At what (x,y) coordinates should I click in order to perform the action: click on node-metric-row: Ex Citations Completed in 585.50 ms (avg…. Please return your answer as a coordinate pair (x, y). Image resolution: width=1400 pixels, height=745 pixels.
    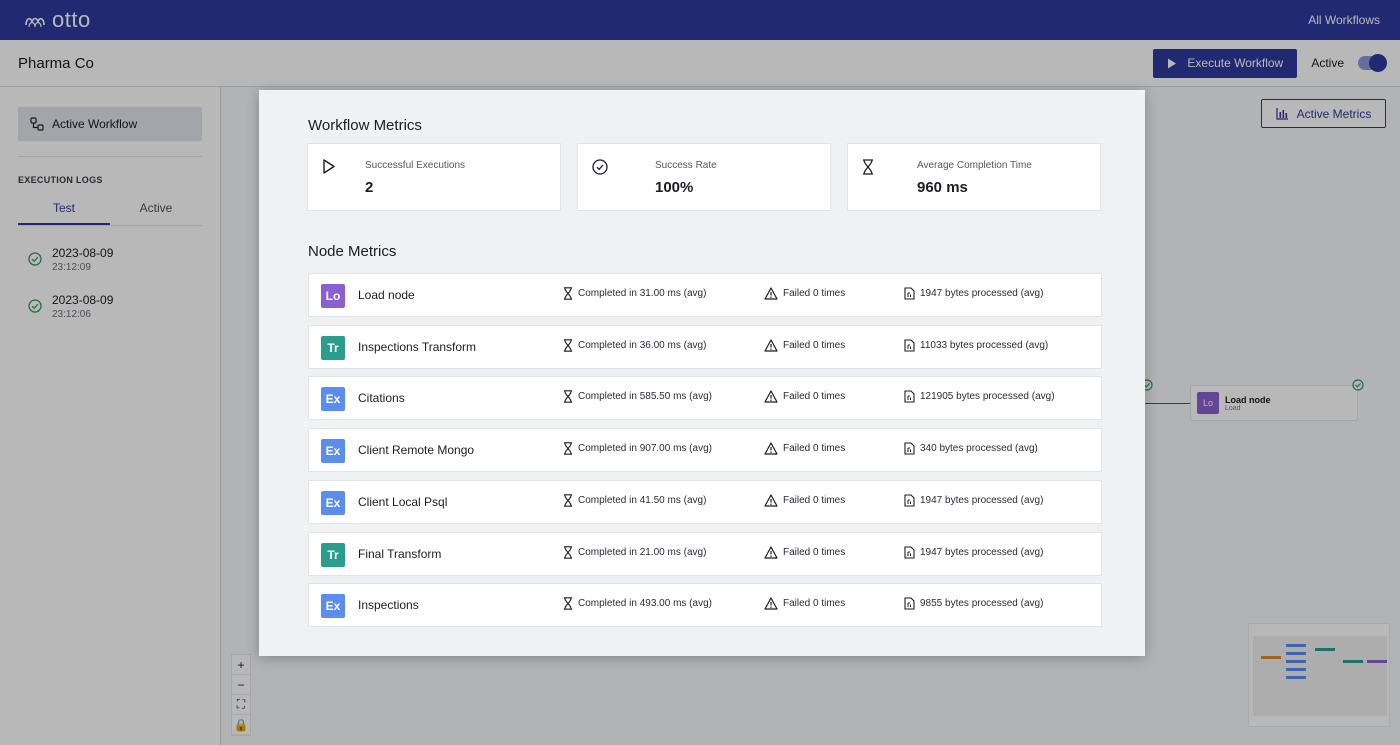
    Looking at the image, I should click on (705, 398).